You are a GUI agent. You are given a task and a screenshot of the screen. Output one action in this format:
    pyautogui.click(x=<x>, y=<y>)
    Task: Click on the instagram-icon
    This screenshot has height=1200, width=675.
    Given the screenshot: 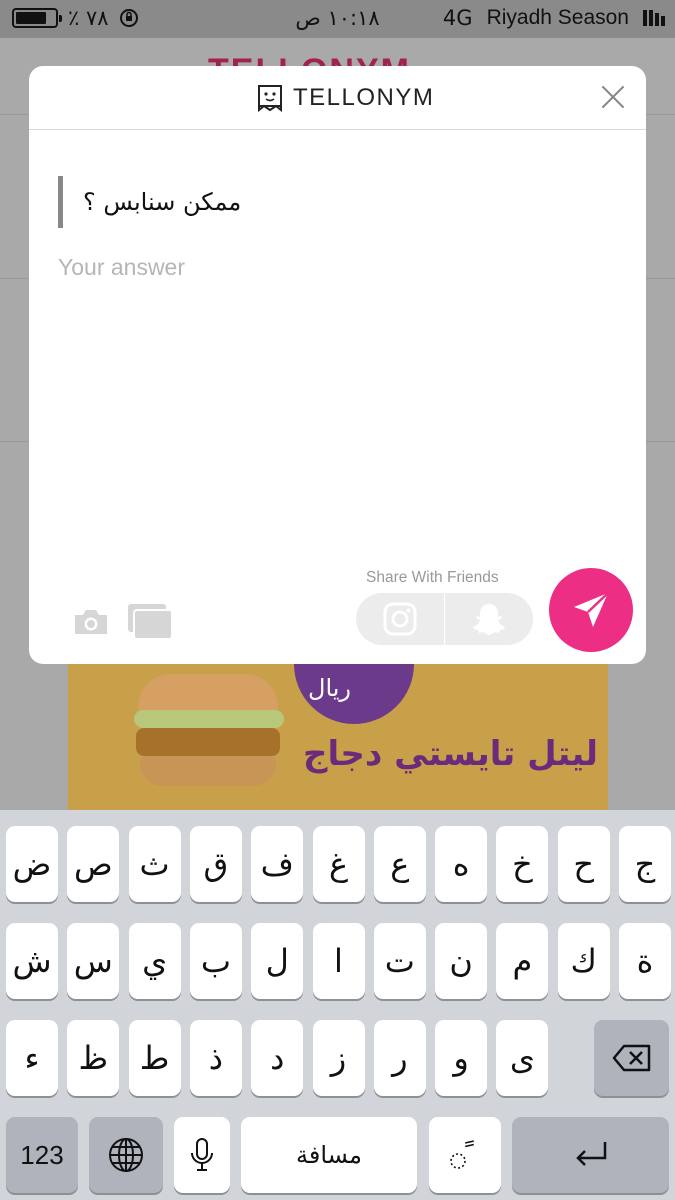 What is the action you would take?
    pyautogui.click(x=400, y=619)
    